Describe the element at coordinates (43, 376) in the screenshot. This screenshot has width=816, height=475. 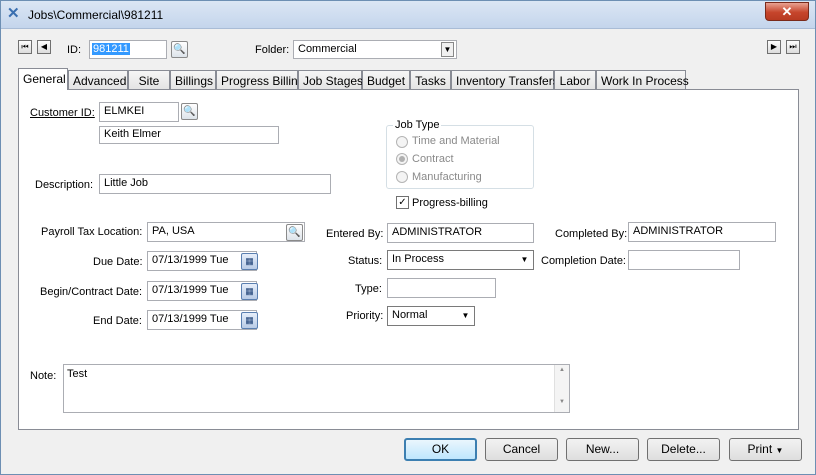
I see `note-label: Note:` at that location.